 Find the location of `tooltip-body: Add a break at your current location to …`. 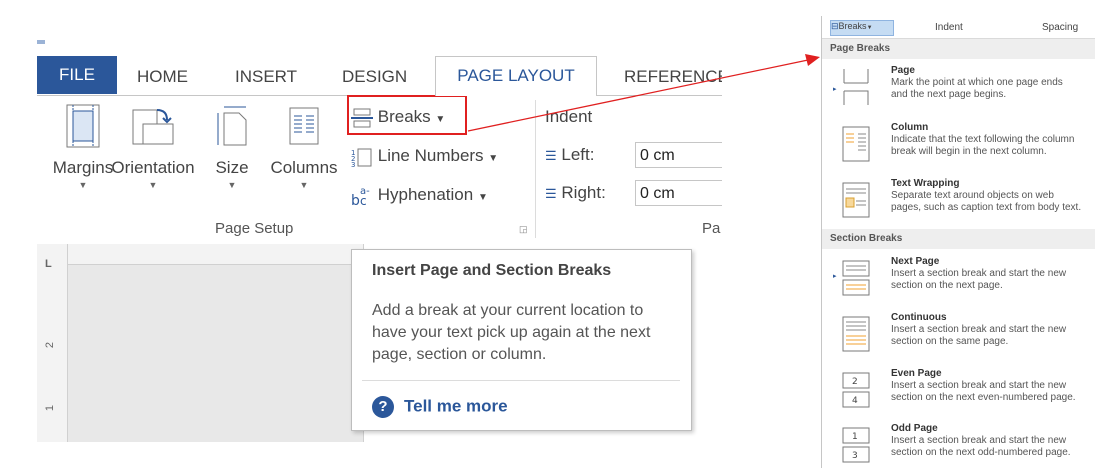

tooltip-body: Add a break at your current location to … is located at coordinates (511, 332).